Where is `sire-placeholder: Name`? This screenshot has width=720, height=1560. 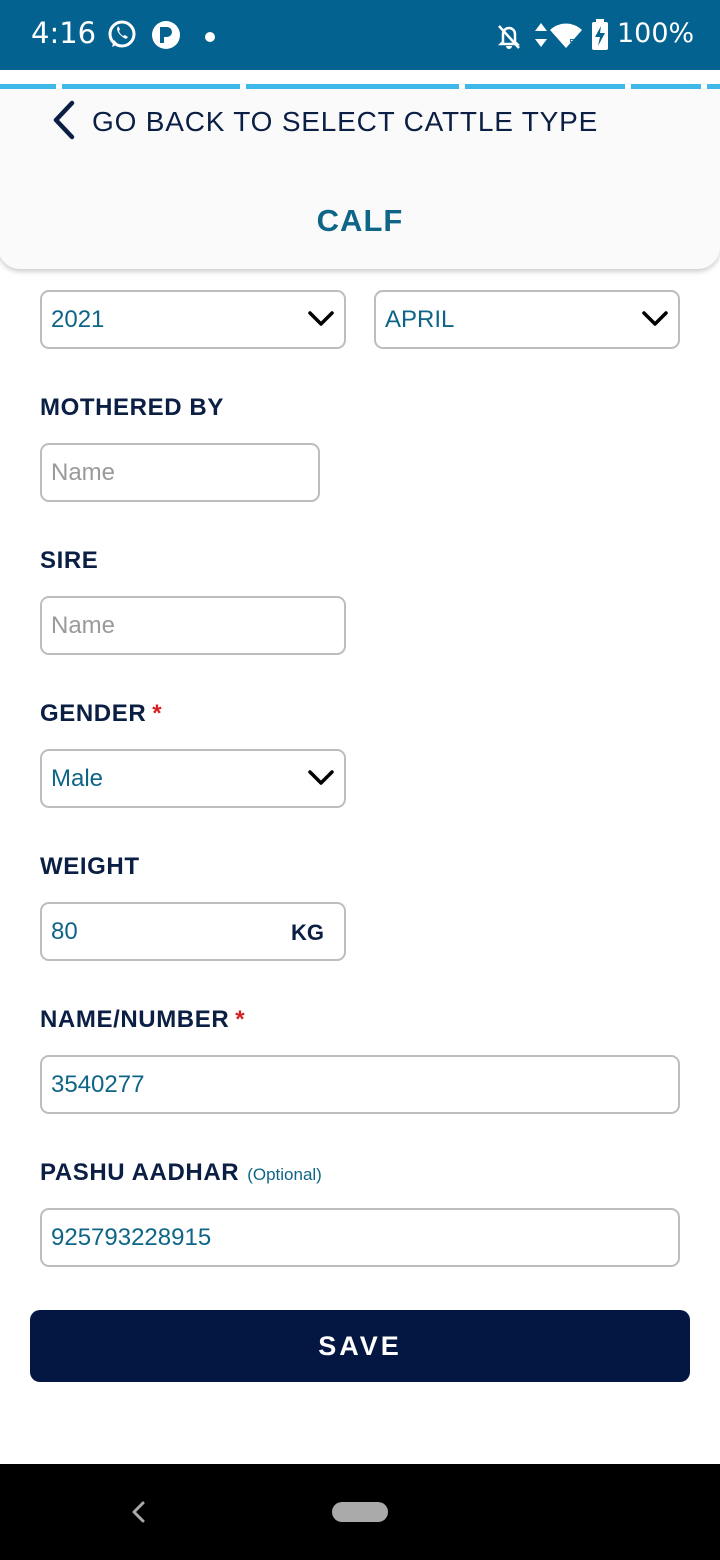
sire-placeholder: Name is located at coordinates (83, 625).